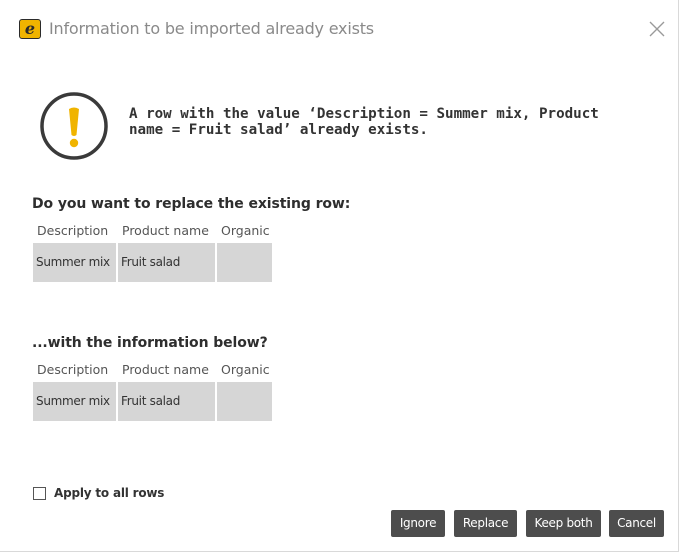 The height and width of the screenshot is (553, 680). What do you see at coordinates (74, 401) in the screenshot?
I see `incoming-cell-description: Summer mix` at bounding box center [74, 401].